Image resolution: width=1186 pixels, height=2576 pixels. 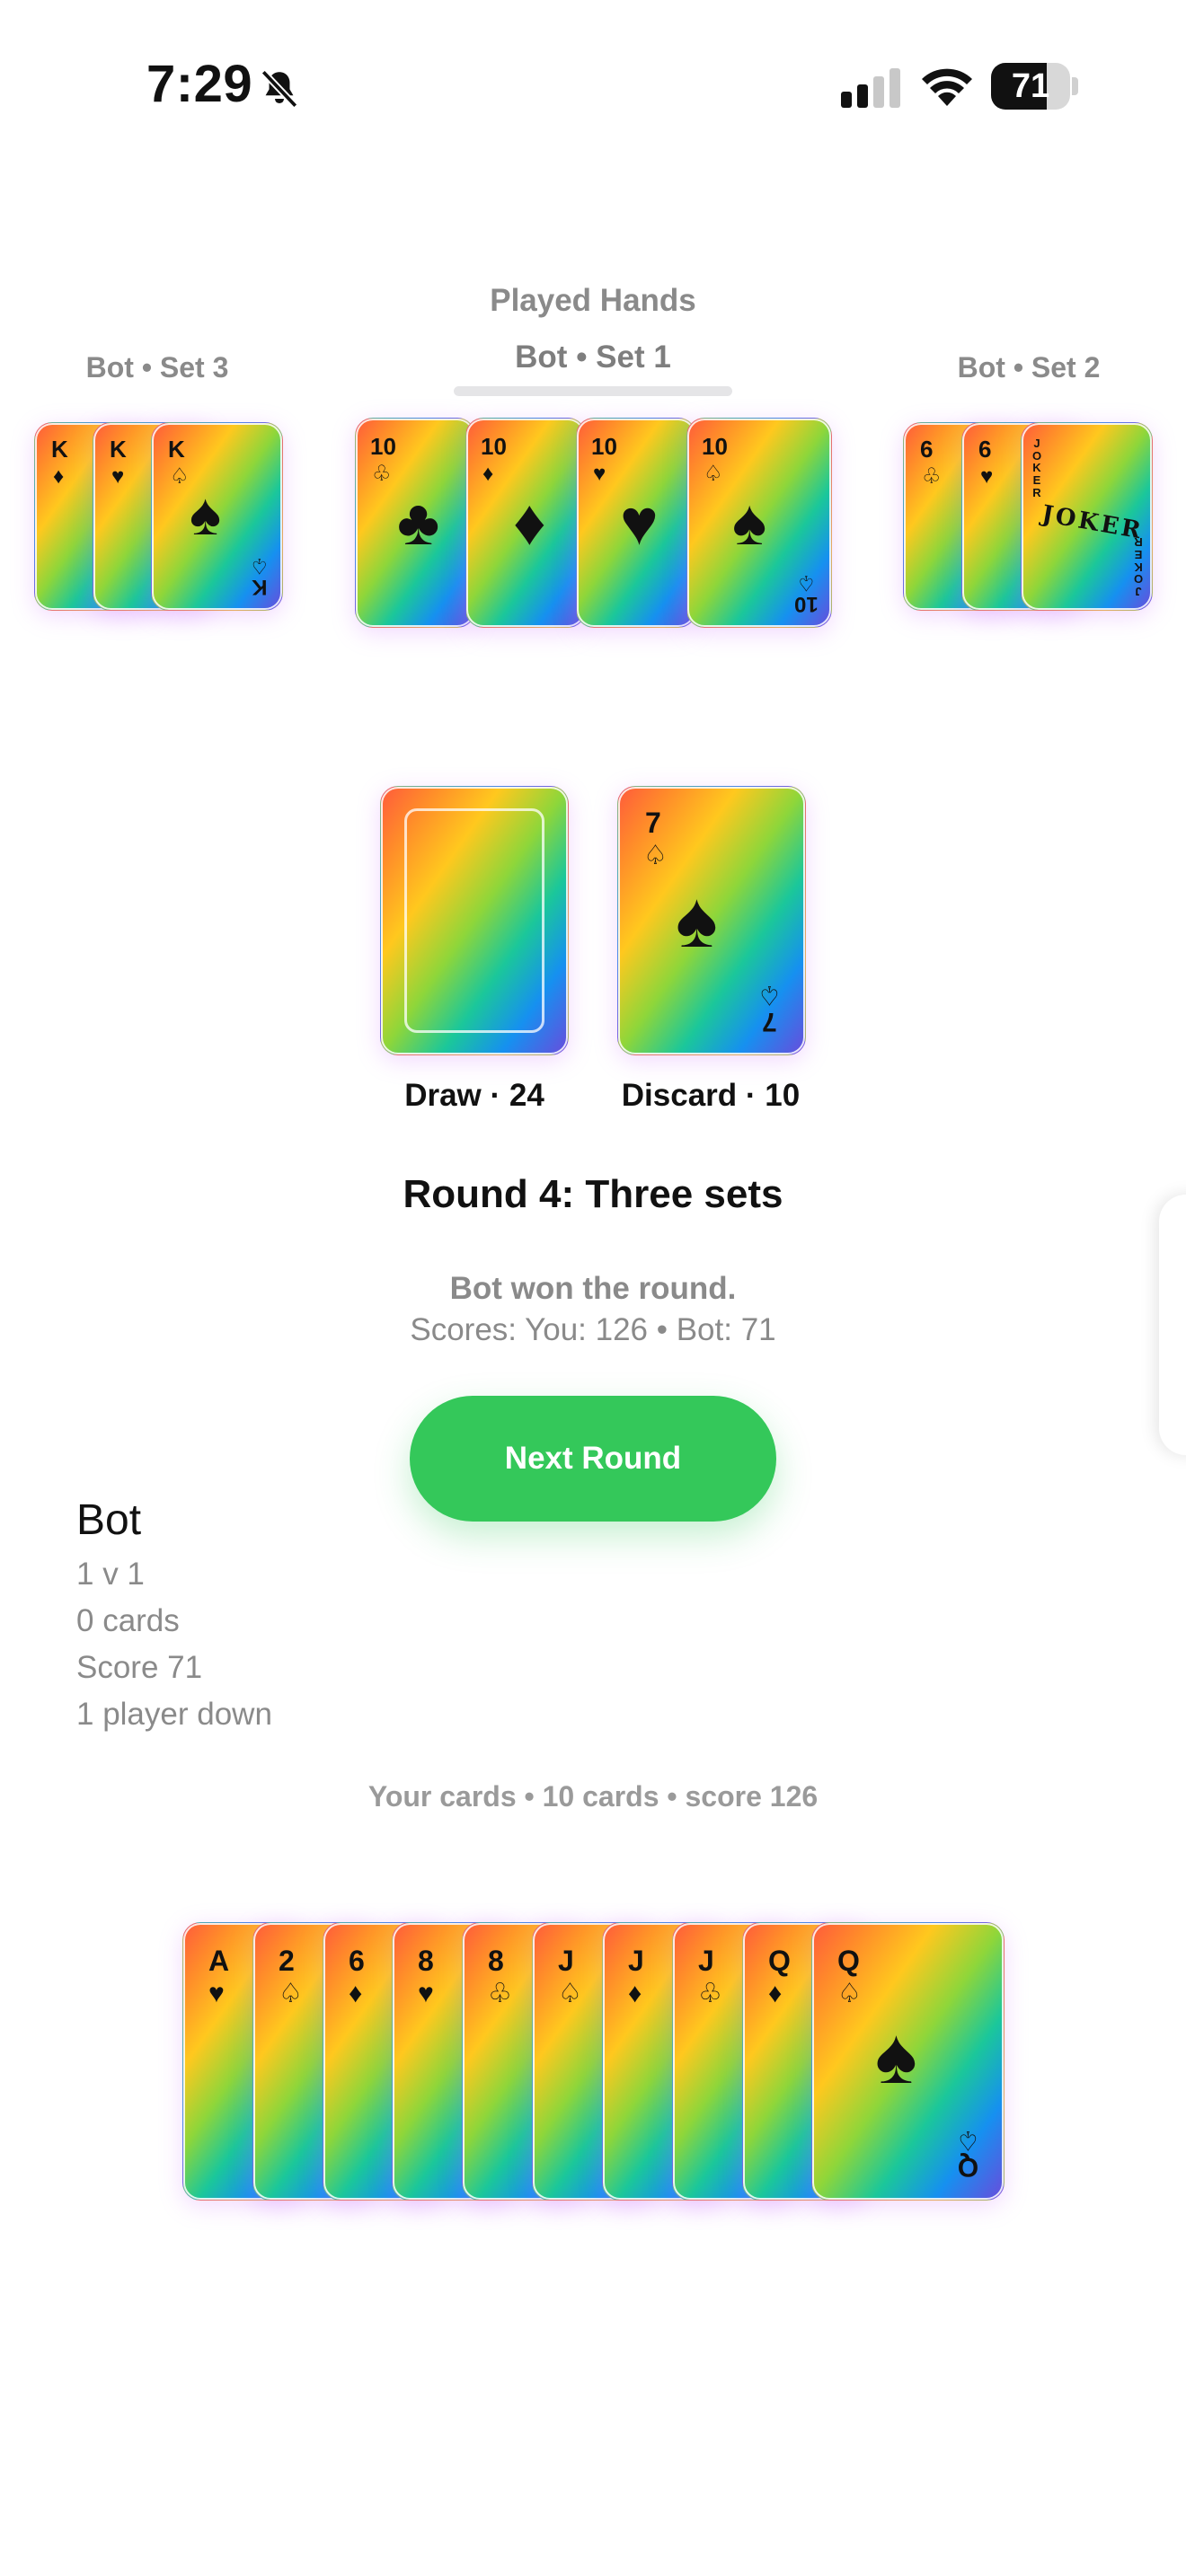 I want to click on round-title: Round 4: Three sets, so click(x=593, y=1194).